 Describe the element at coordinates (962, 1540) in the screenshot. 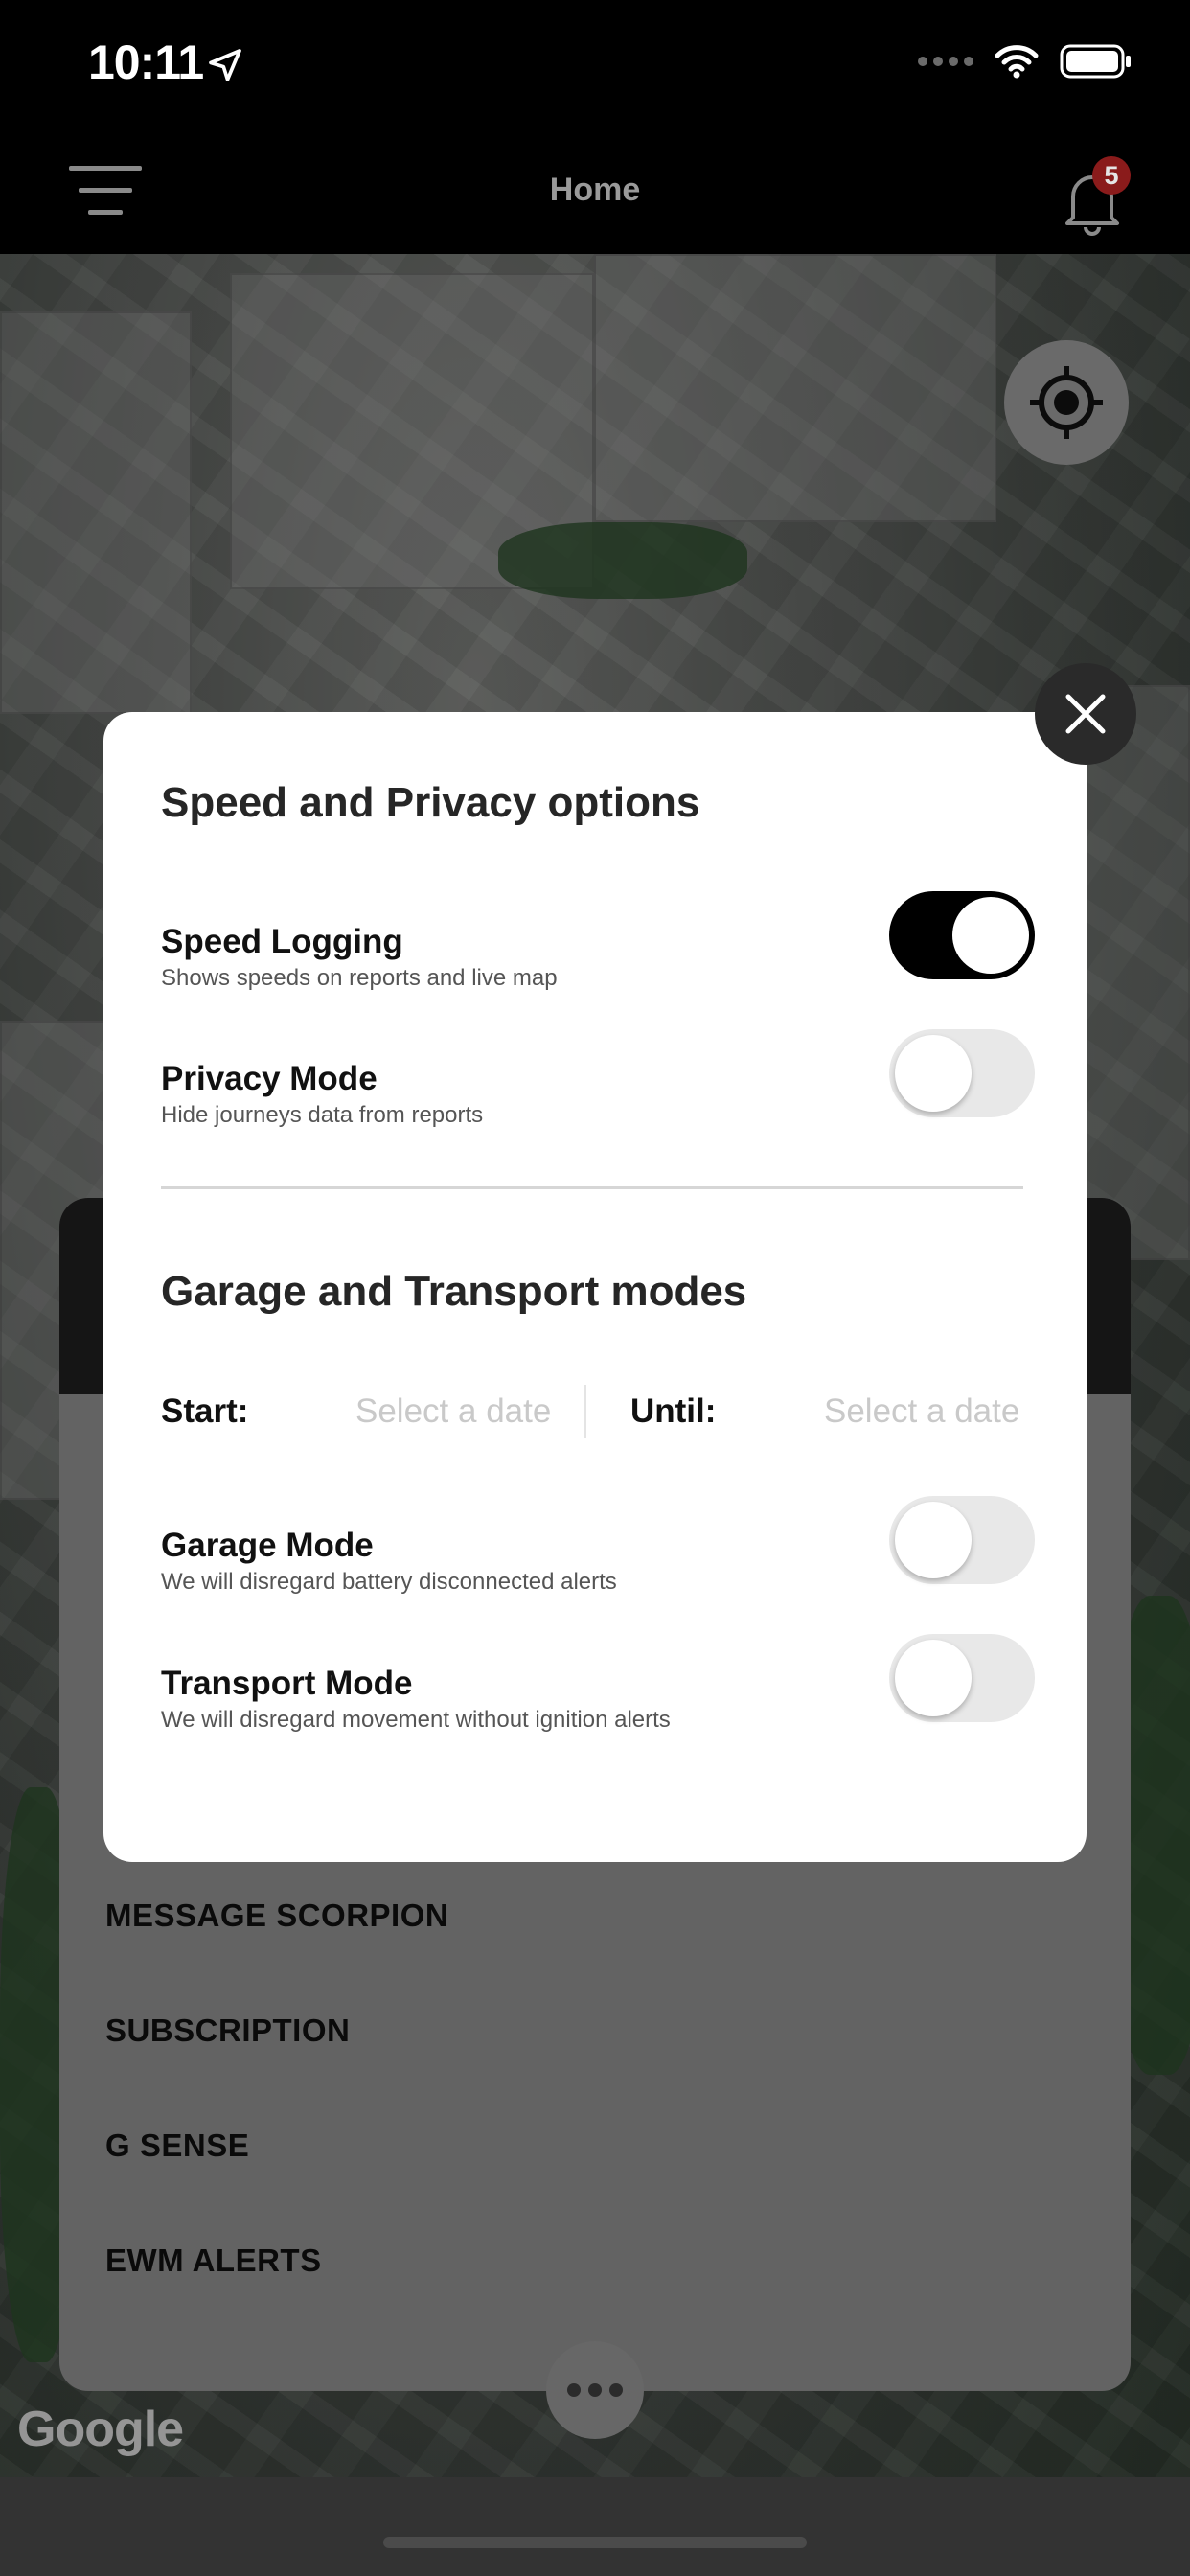

I see `garage-mode-toggle` at that location.